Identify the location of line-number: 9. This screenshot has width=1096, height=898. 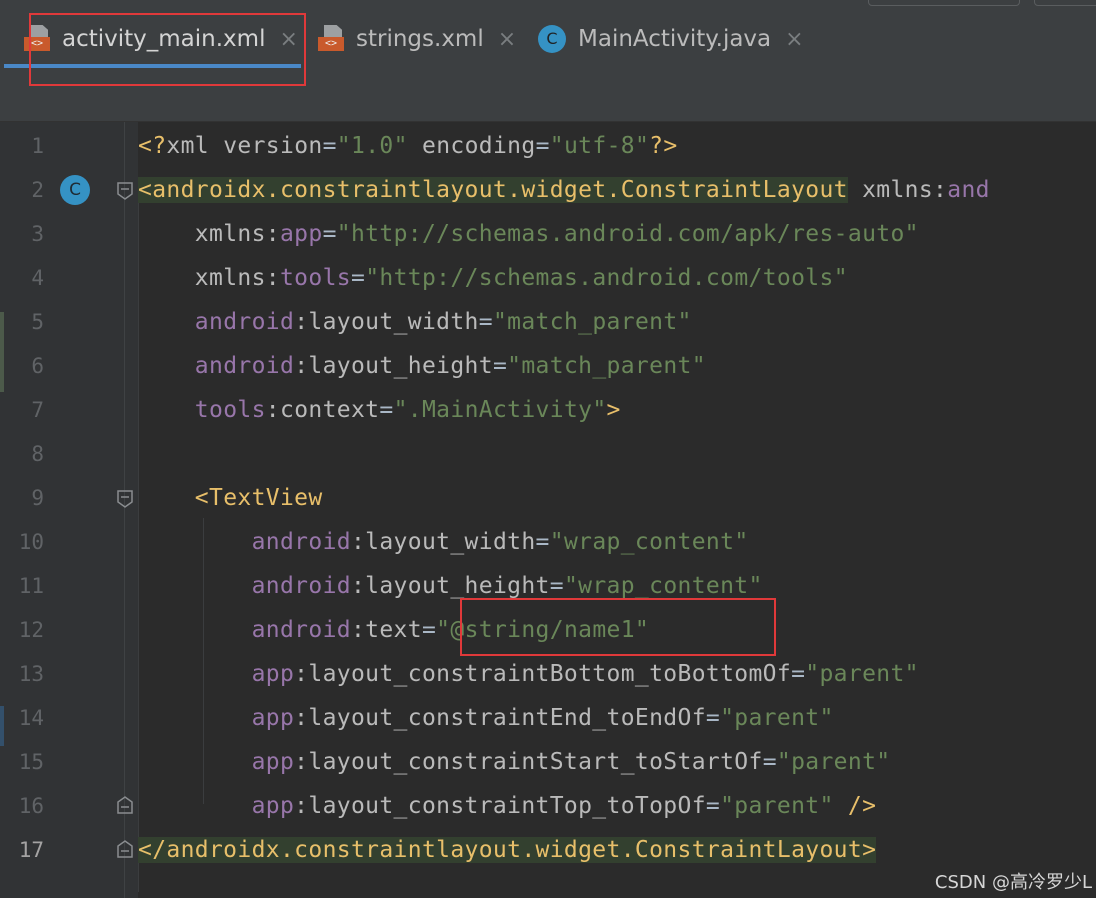
(37, 498).